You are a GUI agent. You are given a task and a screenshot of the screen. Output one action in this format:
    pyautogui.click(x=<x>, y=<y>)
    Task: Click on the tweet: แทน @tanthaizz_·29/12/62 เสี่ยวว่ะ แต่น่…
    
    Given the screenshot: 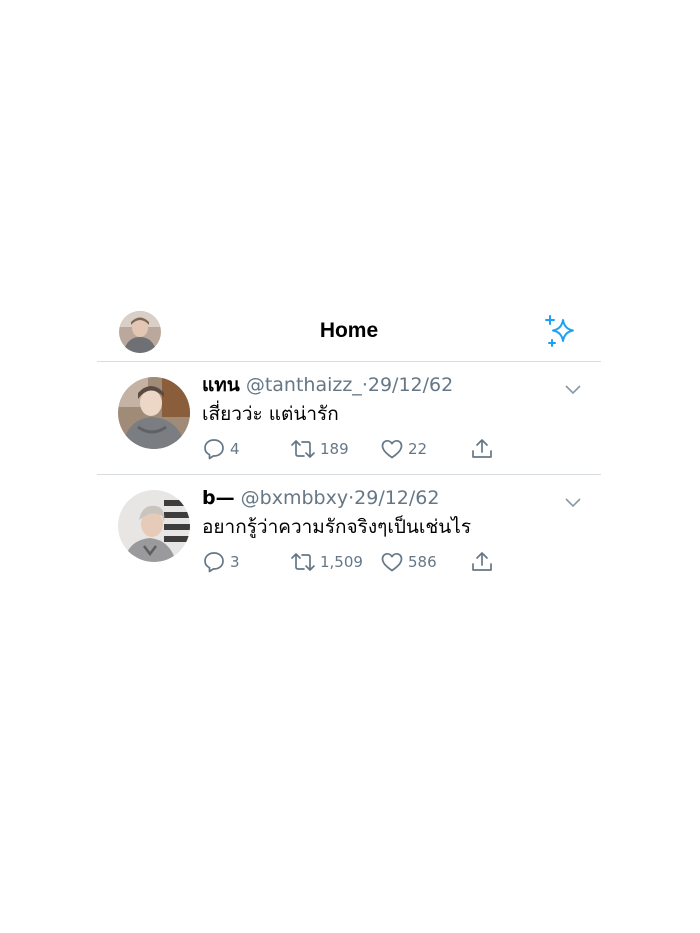 What is the action you would take?
    pyautogui.click(x=349, y=418)
    